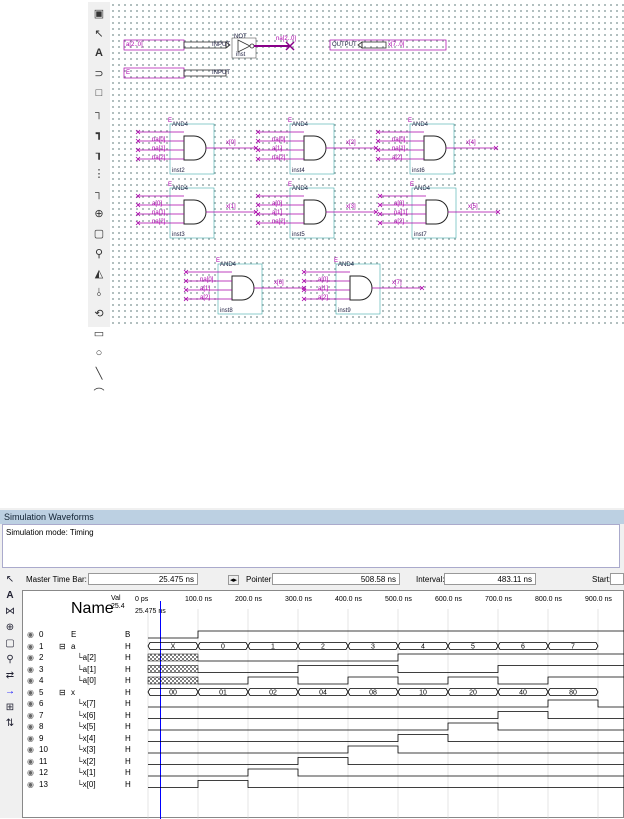 The height and width of the screenshot is (819, 624). Describe the element at coordinates (240, 37) in the screenshot. I see `not-label: NOT` at that location.